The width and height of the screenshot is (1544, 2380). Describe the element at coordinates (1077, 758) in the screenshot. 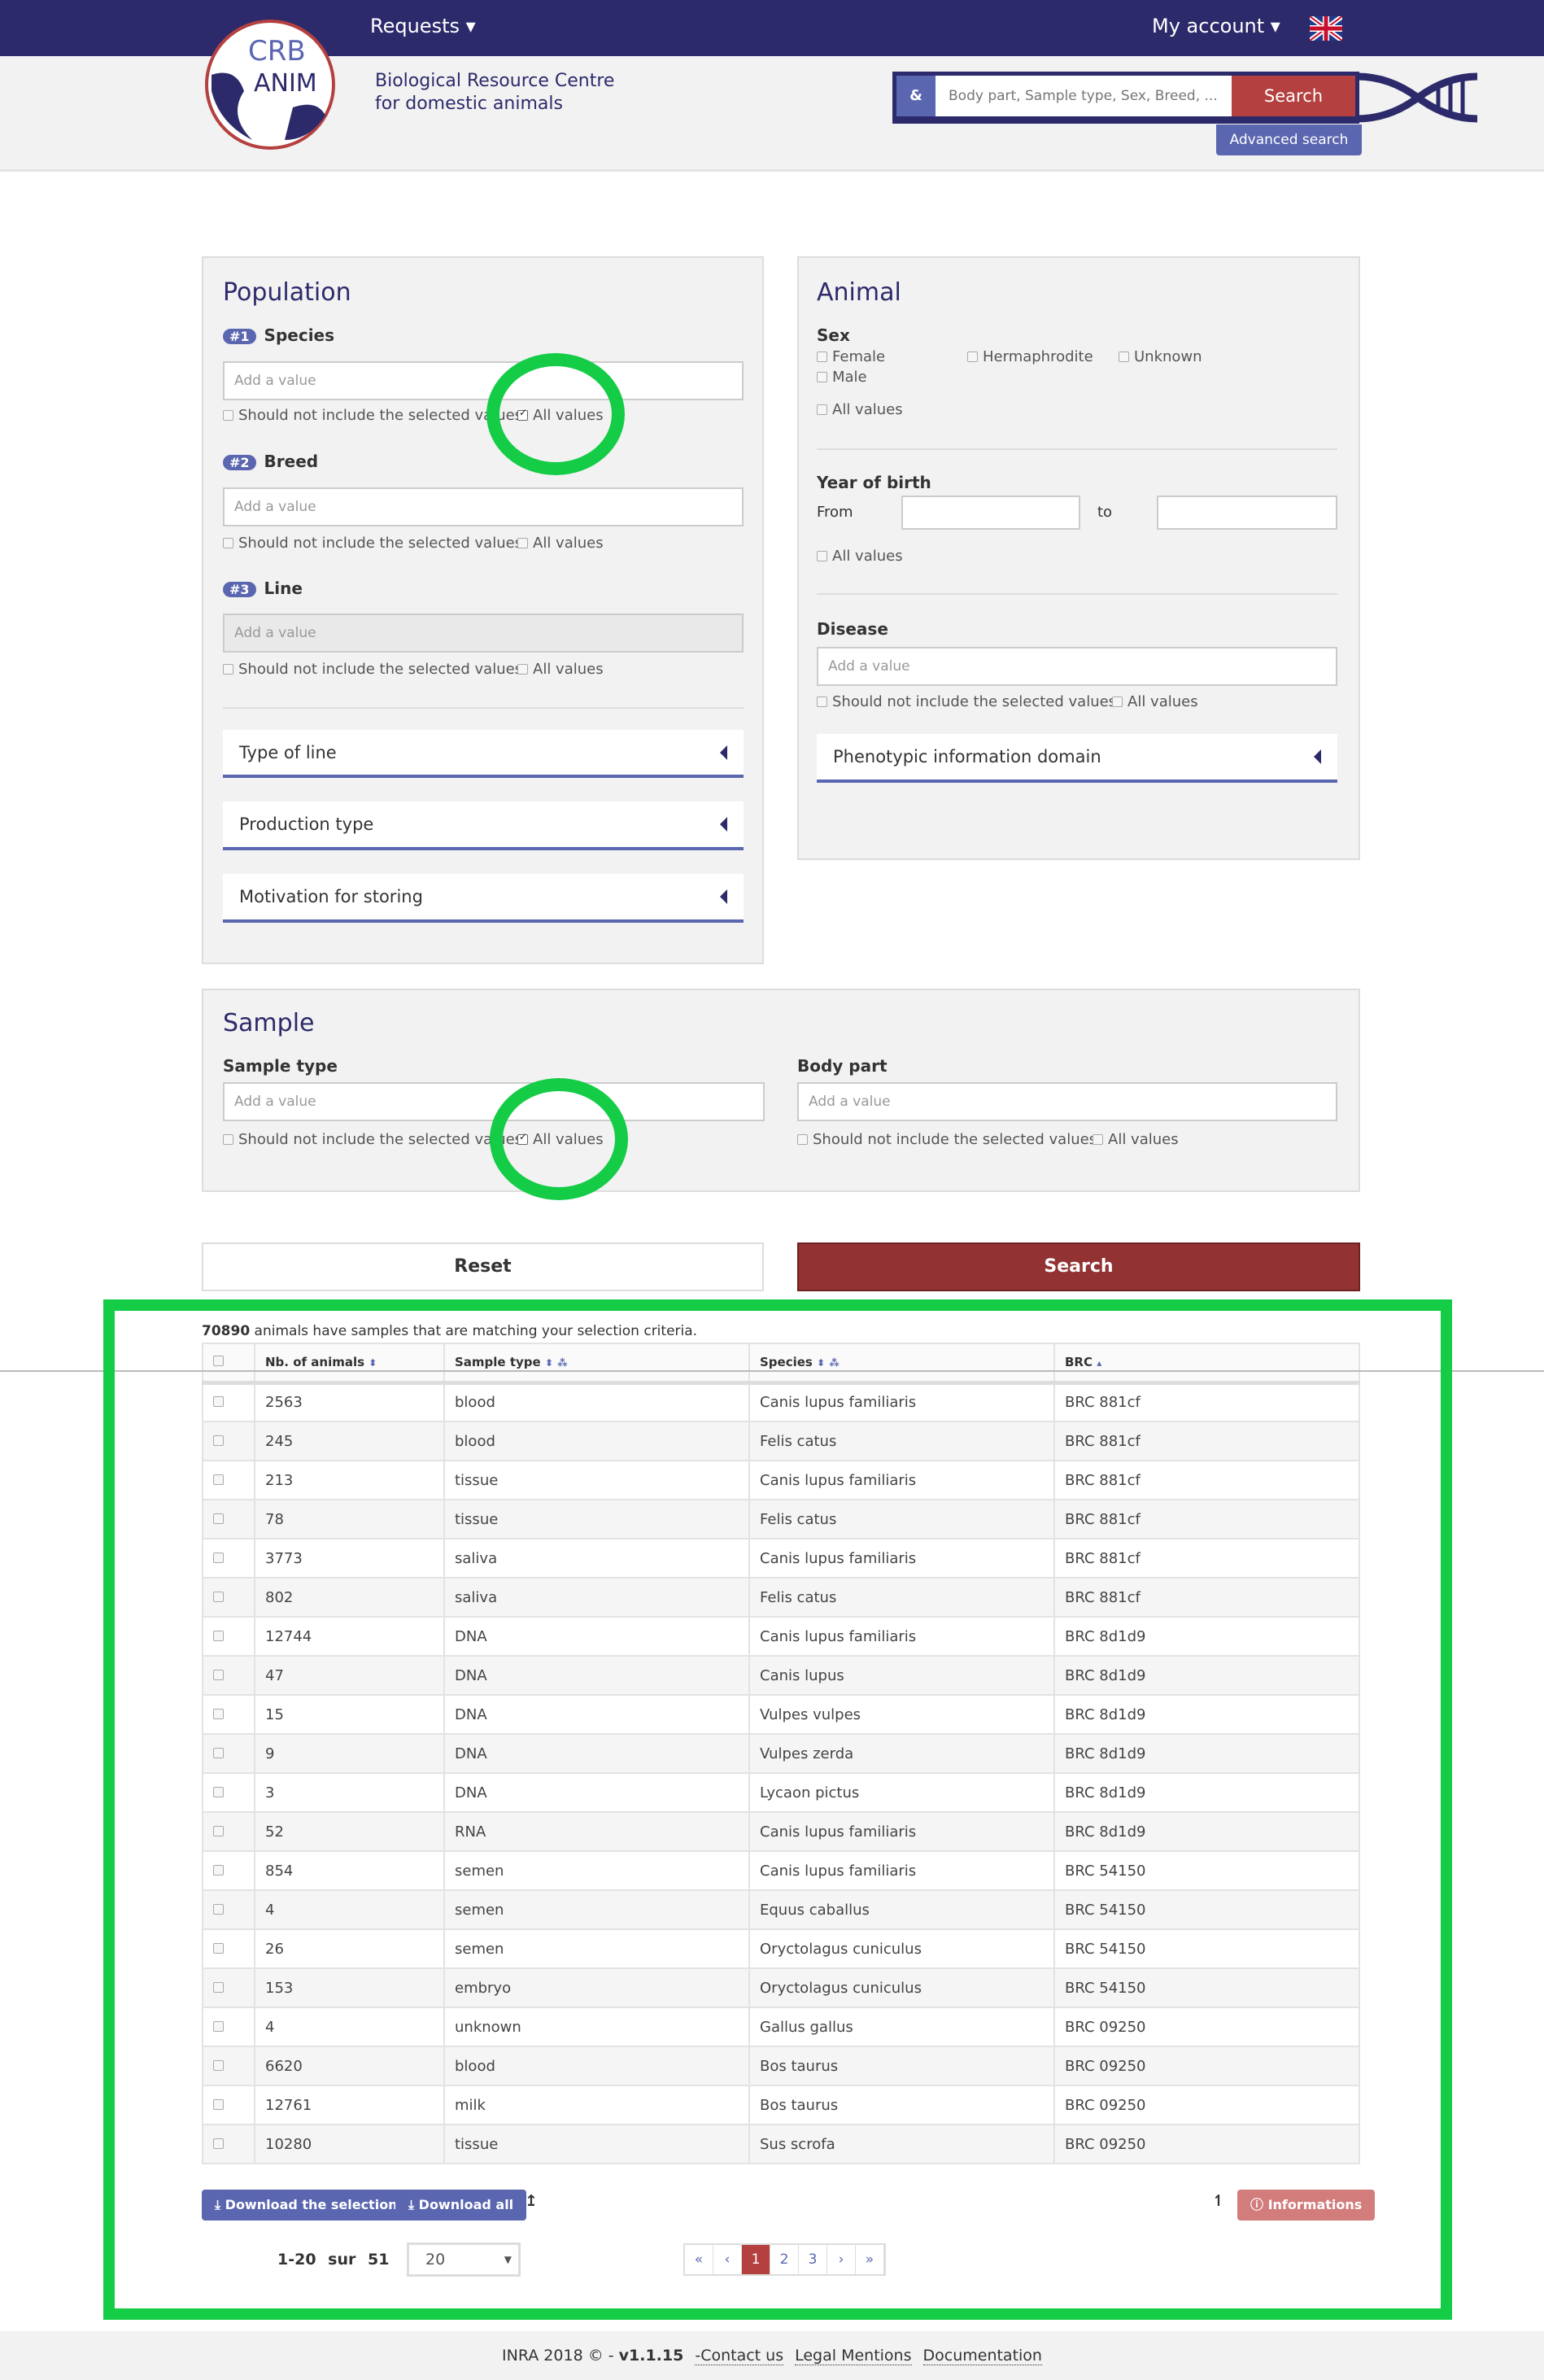

I see `phenotypic-domain-dropdown: Phenotypic information domain` at that location.